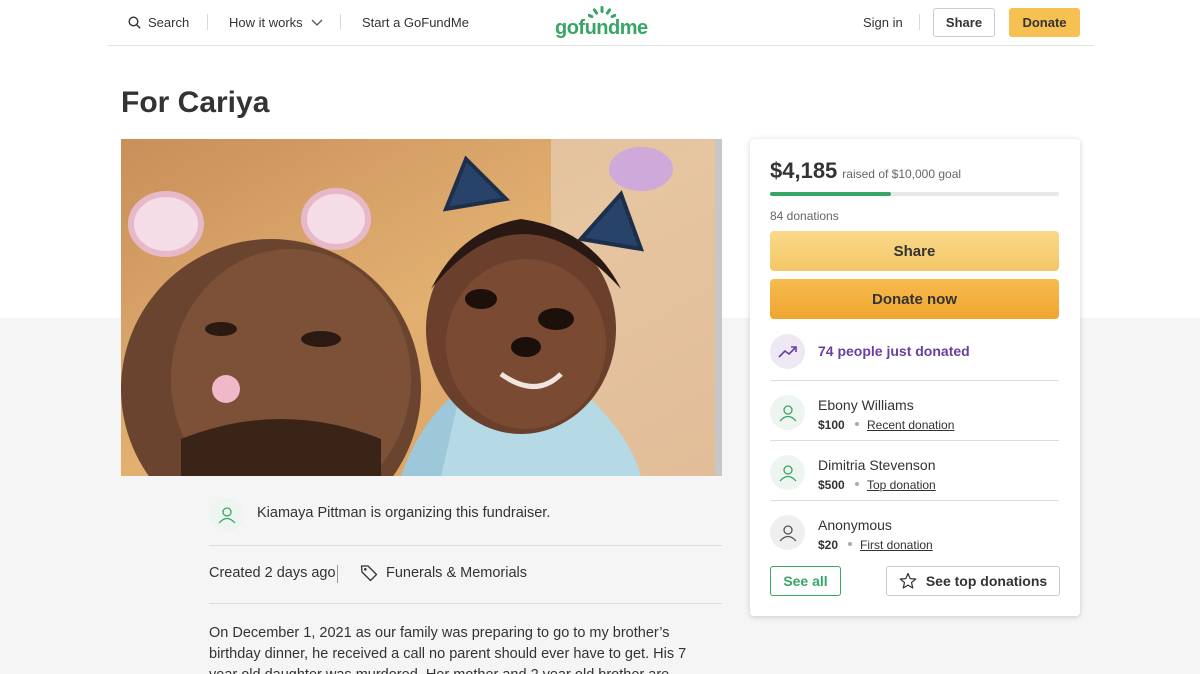  I want to click on goal-text: raised of $10,000 goal, so click(902, 174).